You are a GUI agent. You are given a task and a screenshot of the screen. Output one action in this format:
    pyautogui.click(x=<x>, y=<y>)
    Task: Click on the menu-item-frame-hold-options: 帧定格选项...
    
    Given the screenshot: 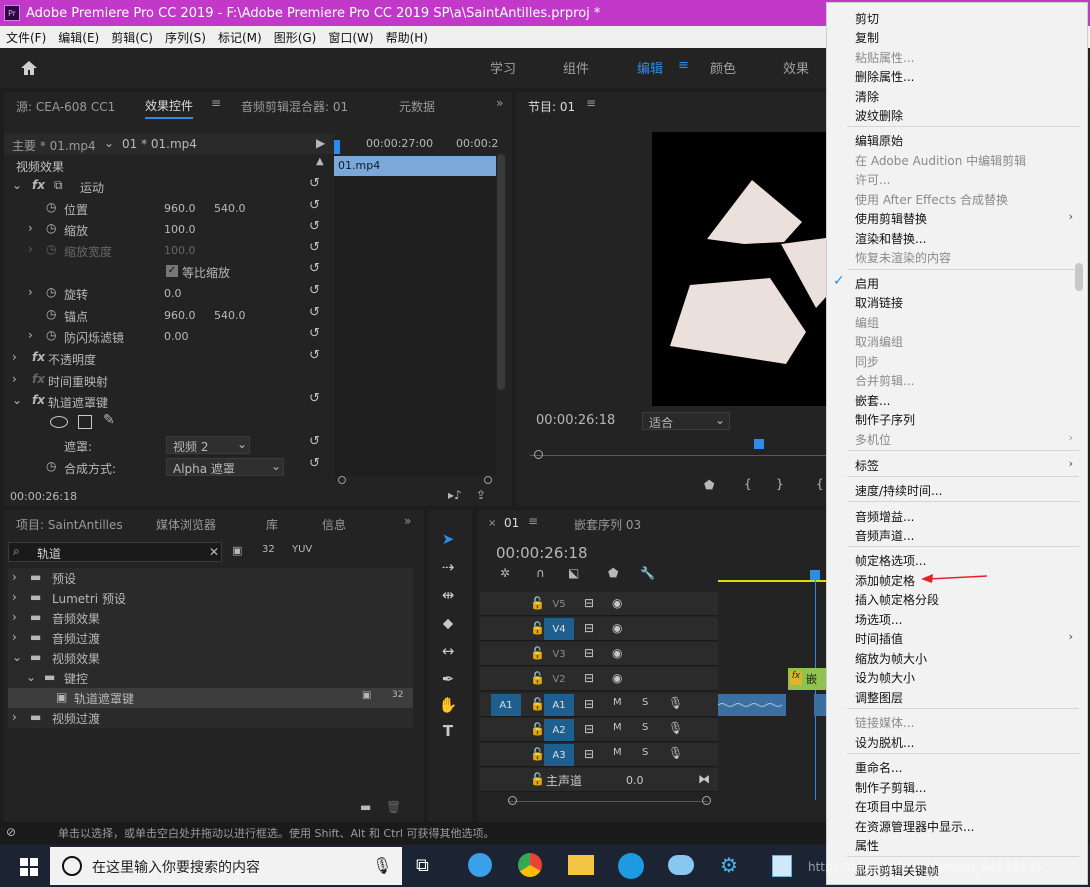 What is the action you would take?
    pyautogui.click(x=890, y=560)
    